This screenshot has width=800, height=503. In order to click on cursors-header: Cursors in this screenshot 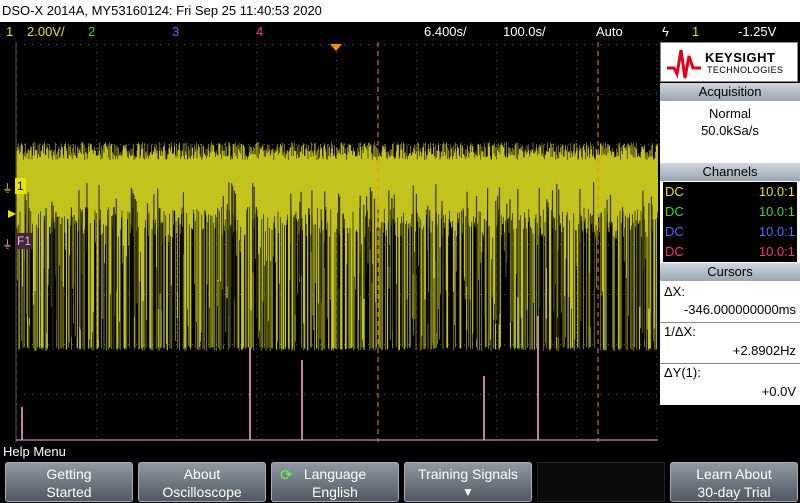, I will do `click(730, 272)`.